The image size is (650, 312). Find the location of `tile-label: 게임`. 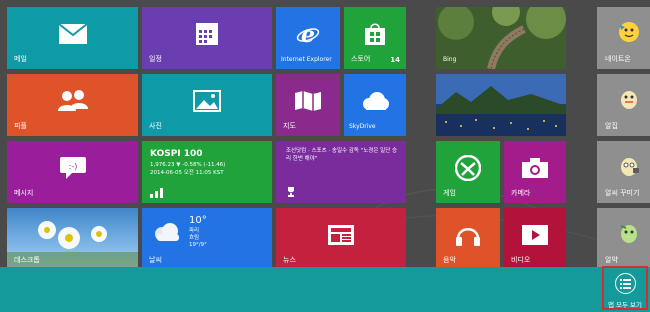

tile-label: 게임 is located at coordinates (449, 193).